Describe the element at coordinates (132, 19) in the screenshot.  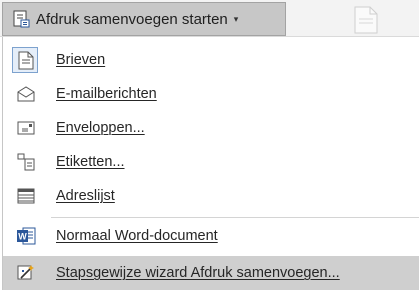
I see `start-mail-merge-label: Afdruk samenvoegen starten` at that location.